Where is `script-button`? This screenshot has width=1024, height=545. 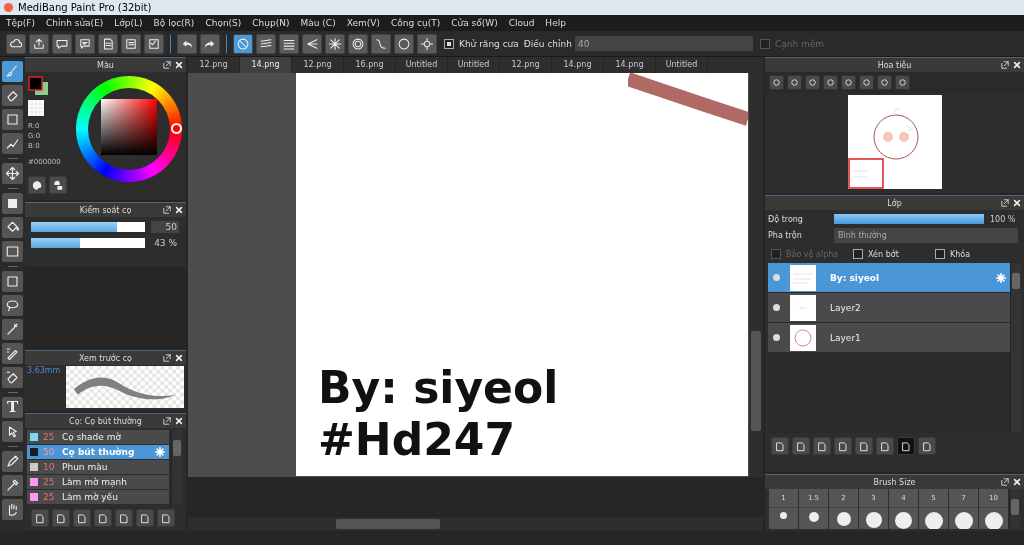 script-button is located at coordinates (103, 518).